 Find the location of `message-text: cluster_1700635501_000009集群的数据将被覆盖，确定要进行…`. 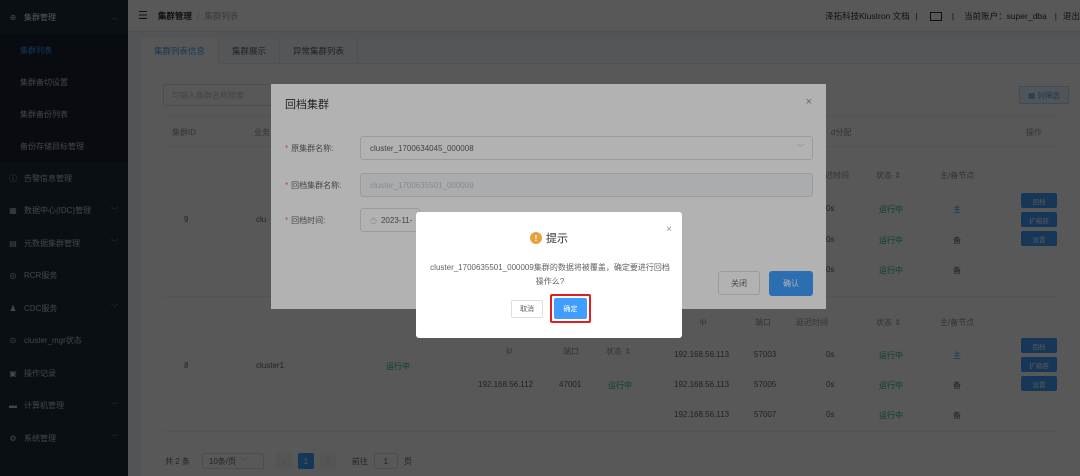

message-text: cluster_1700635501_000009集群的数据将被覆盖，确定要进行… is located at coordinates (550, 274).